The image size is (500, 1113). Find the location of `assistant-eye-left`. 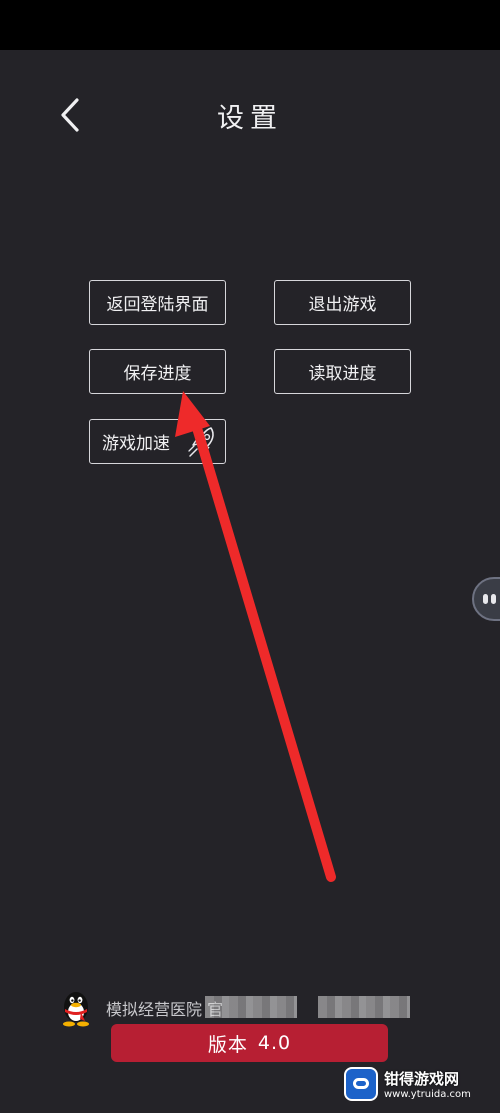

assistant-eye-left is located at coordinates (485, 599).